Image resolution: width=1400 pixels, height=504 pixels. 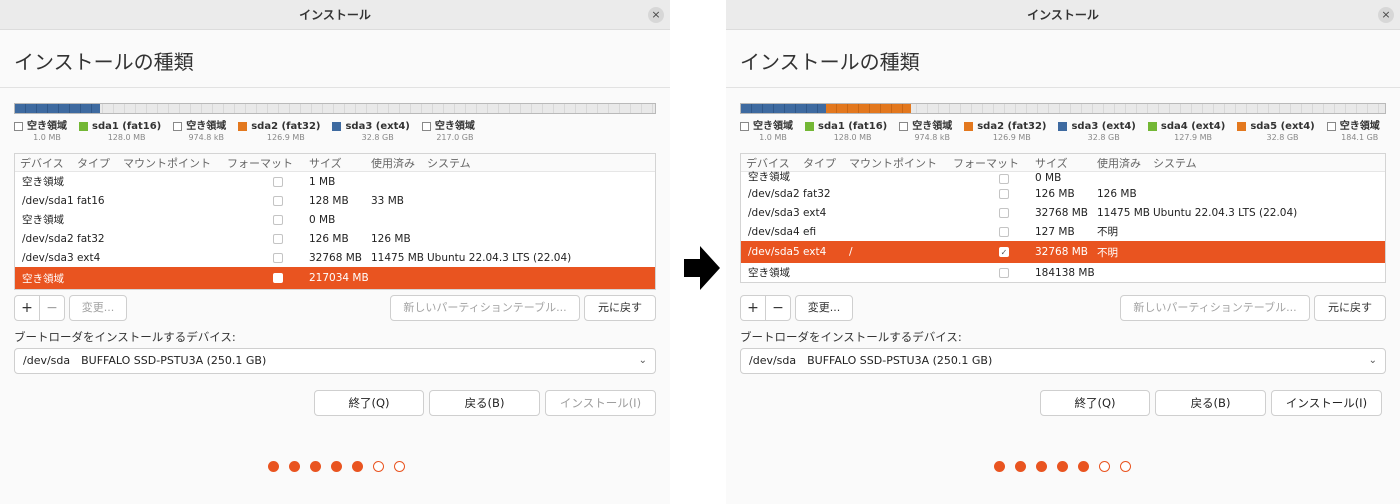 I want to click on legend-size: 1.0 MB, so click(x=47, y=137).